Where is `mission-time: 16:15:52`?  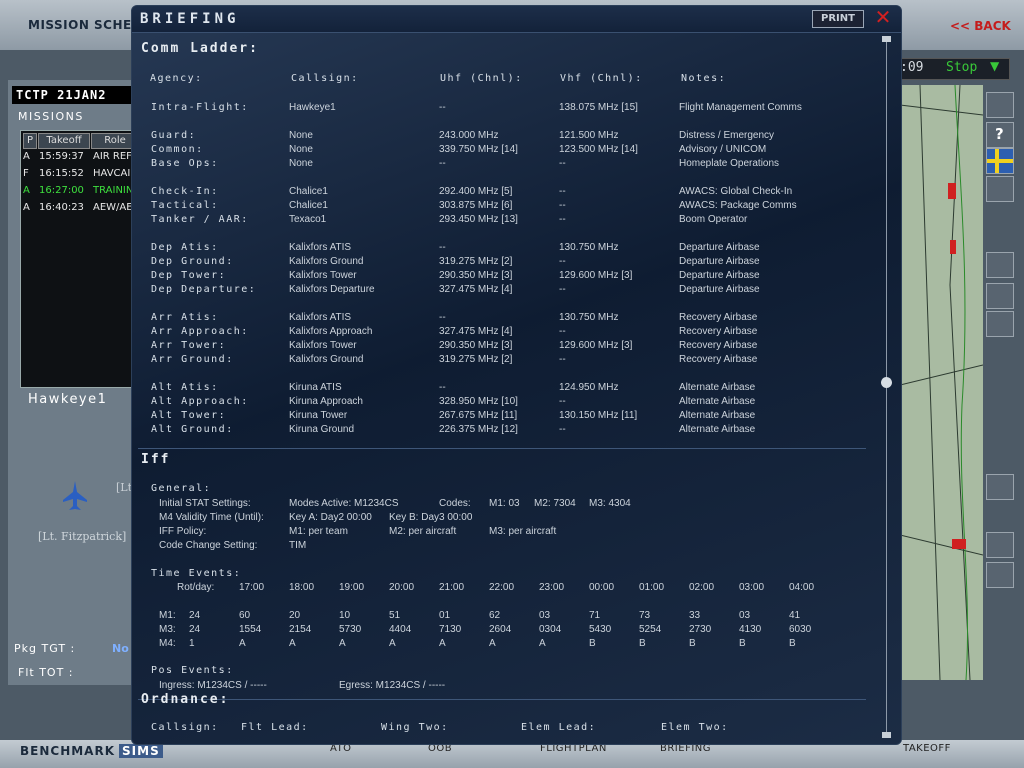
mission-time: 16:15:52 is located at coordinates (61, 173).